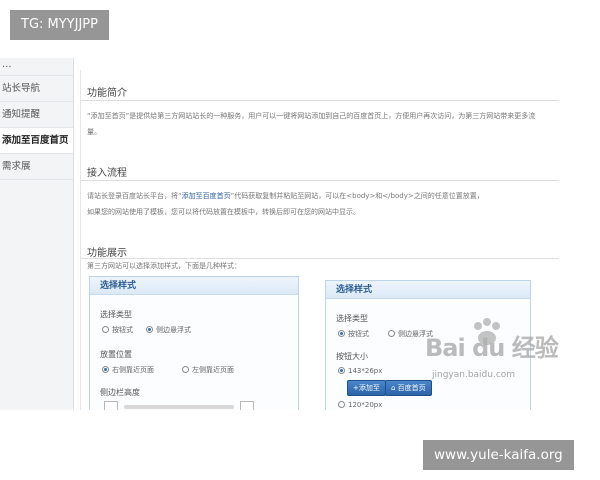  I want to click on sidebar-item-add-to-homepage: 添加至百度首页, so click(36, 141).